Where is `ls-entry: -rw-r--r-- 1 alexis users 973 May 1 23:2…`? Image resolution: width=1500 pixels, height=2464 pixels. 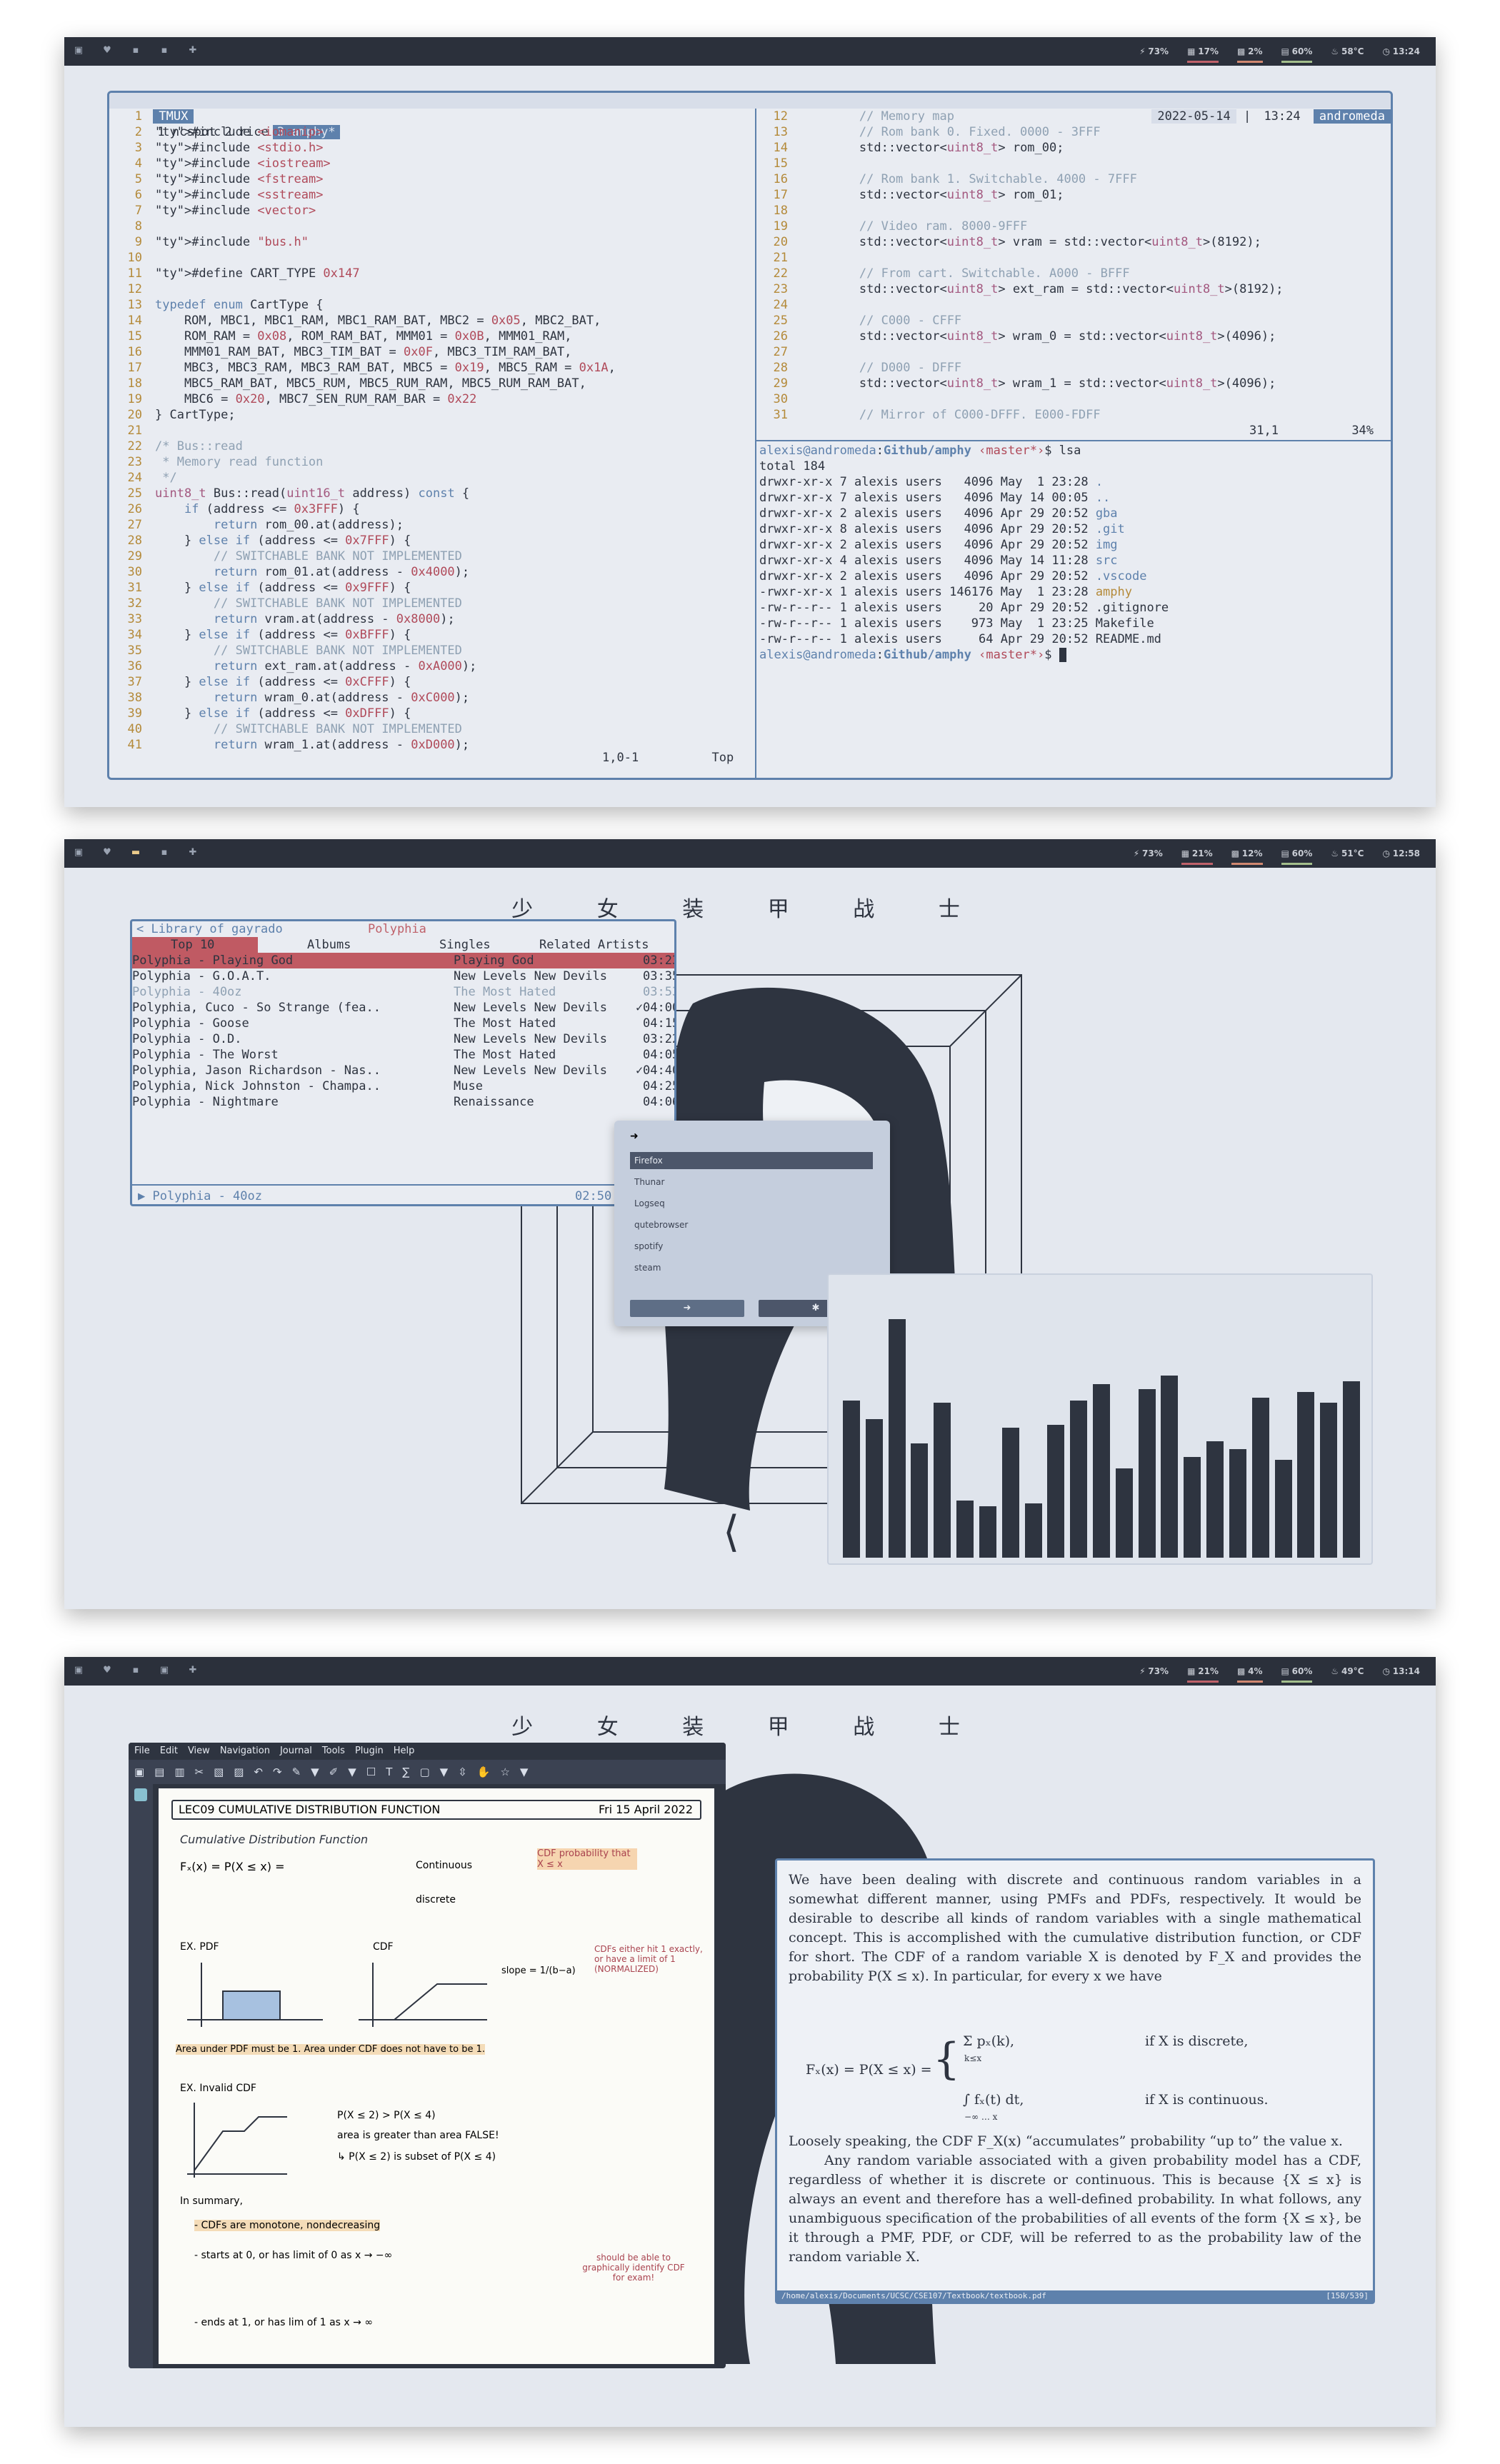 ls-entry: -rw-r--r-- 1 alexis users 973 May 1 23:2… is located at coordinates (956, 623).